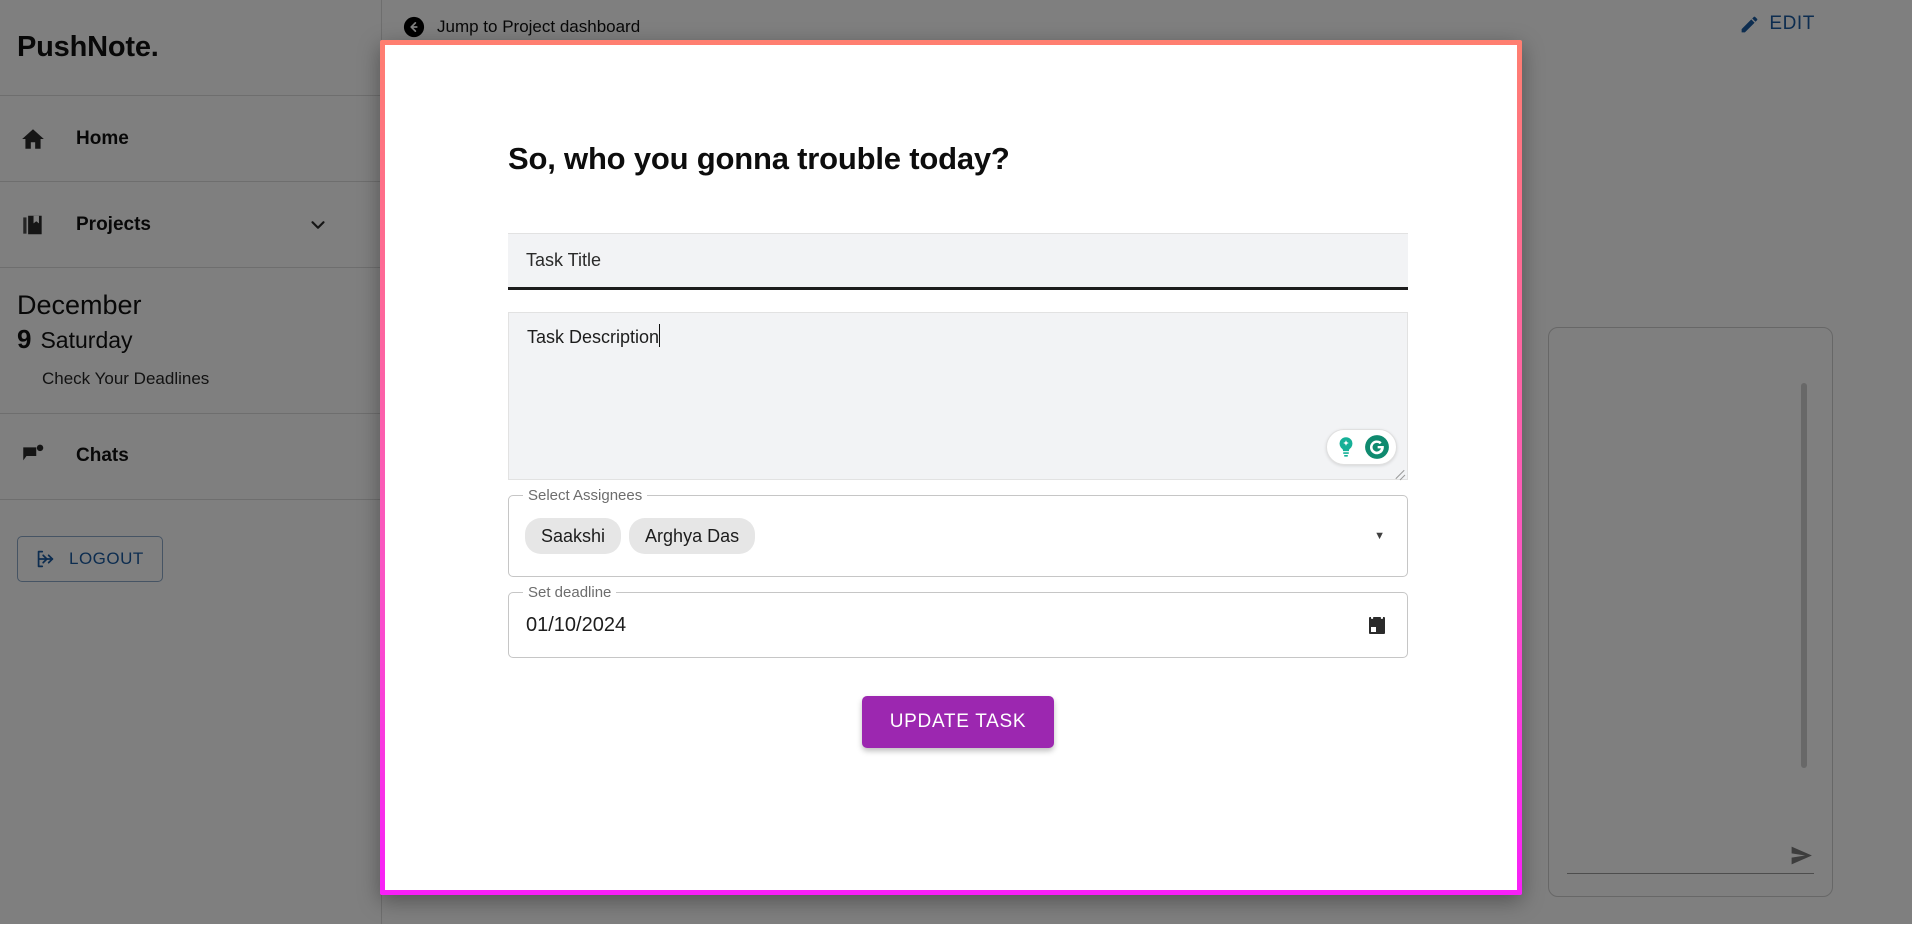 The image size is (1912, 940). Describe the element at coordinates (1346, 447) in the screenshot. I see `grammarly-bulb-icon` at that location.